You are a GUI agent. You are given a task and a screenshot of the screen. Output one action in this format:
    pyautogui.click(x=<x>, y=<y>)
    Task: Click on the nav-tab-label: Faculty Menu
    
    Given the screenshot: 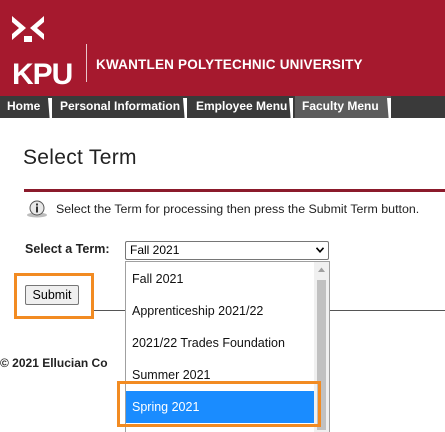 What is the action you would take?
    pyautogui.click(x=340, y=106)
    